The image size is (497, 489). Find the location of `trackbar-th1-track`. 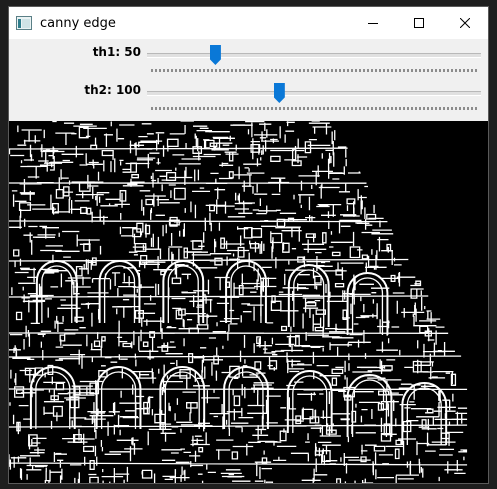

trackbar-th1-track is located at coordinates (314, 55).